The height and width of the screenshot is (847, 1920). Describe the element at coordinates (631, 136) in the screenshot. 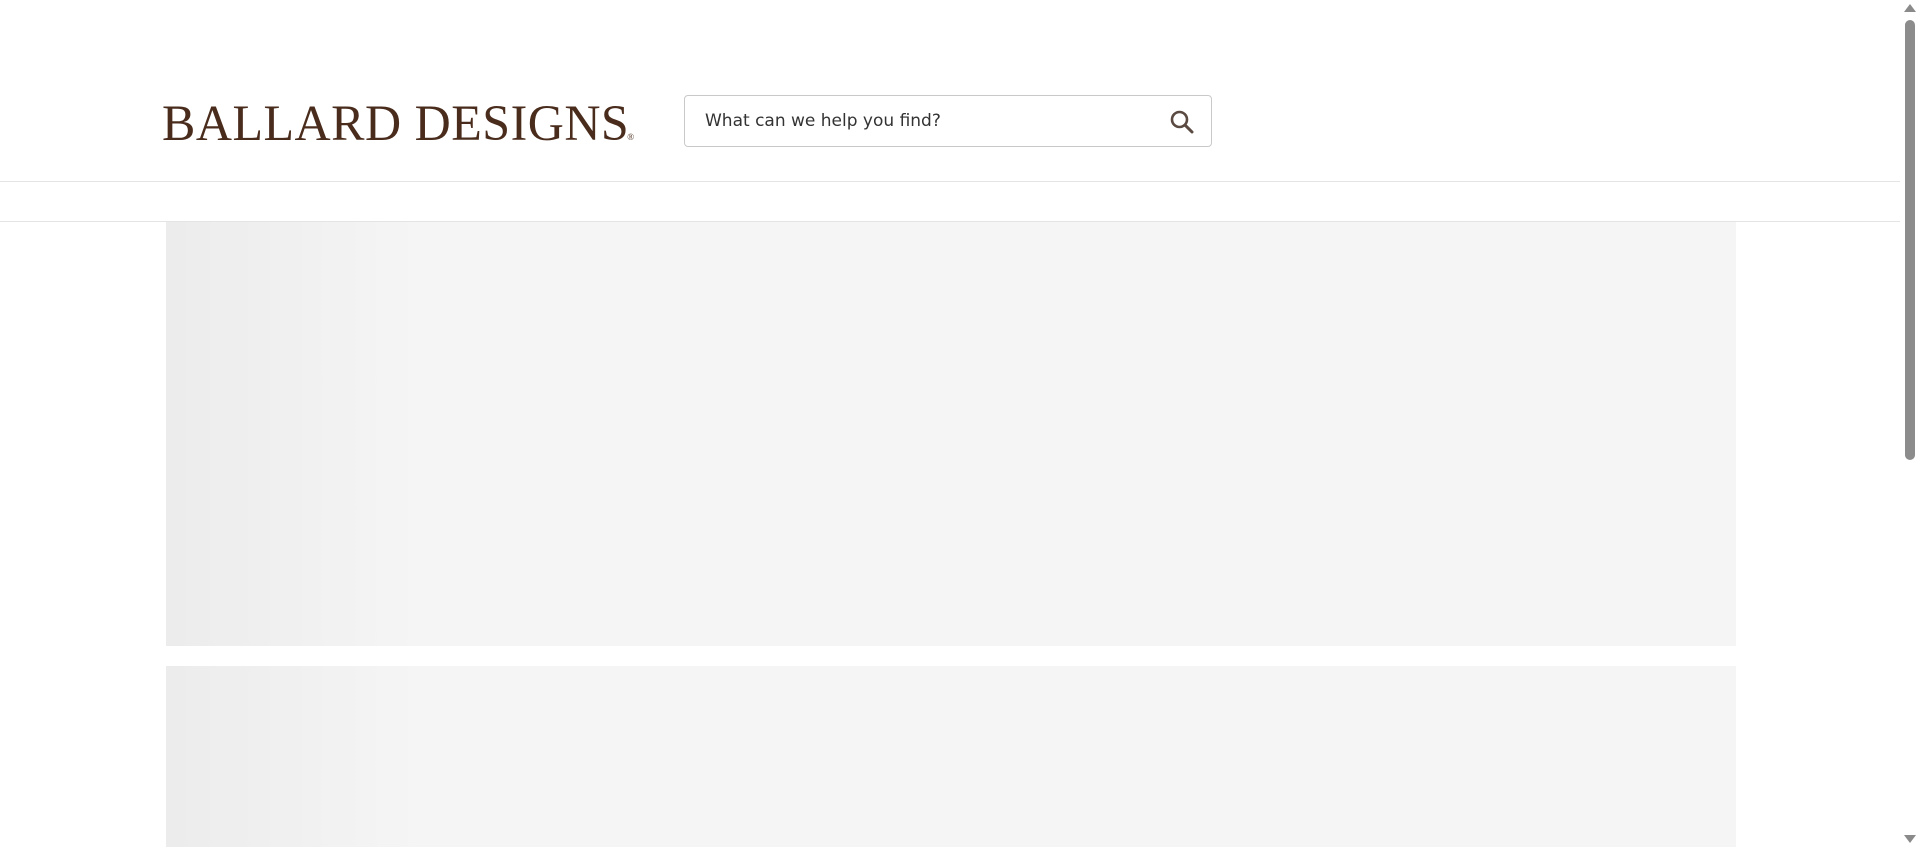

I see `registered-mark: ®` at that location.